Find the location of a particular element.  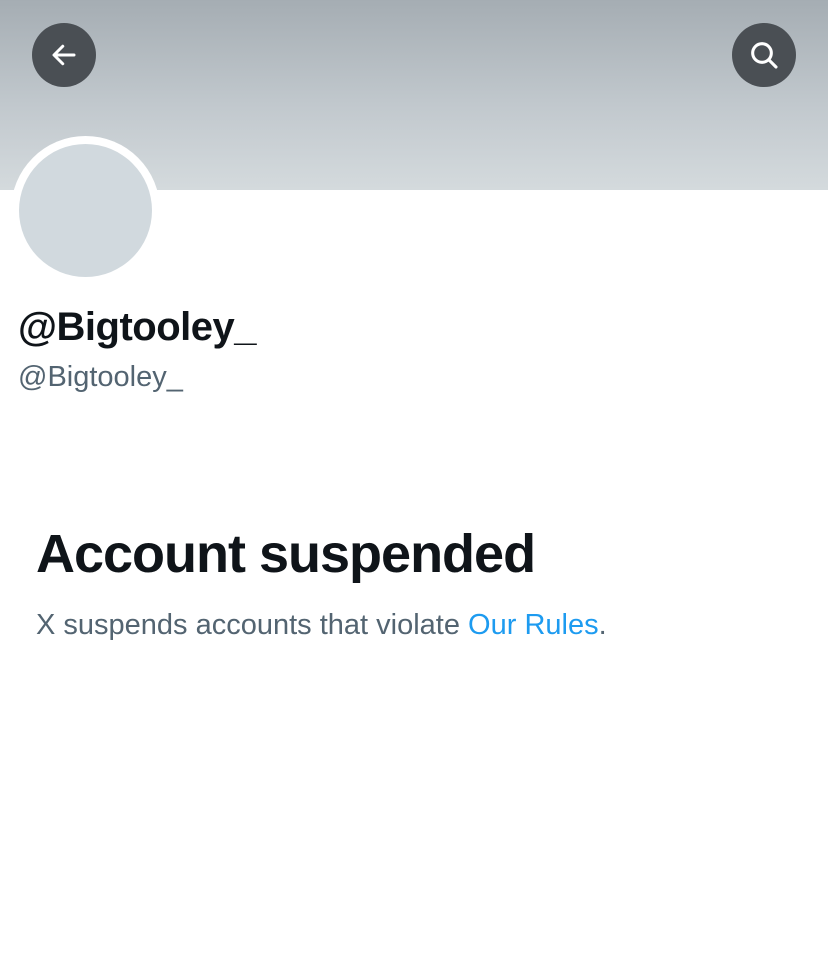

arrow-left-icon is located at coordinates (64, 55).